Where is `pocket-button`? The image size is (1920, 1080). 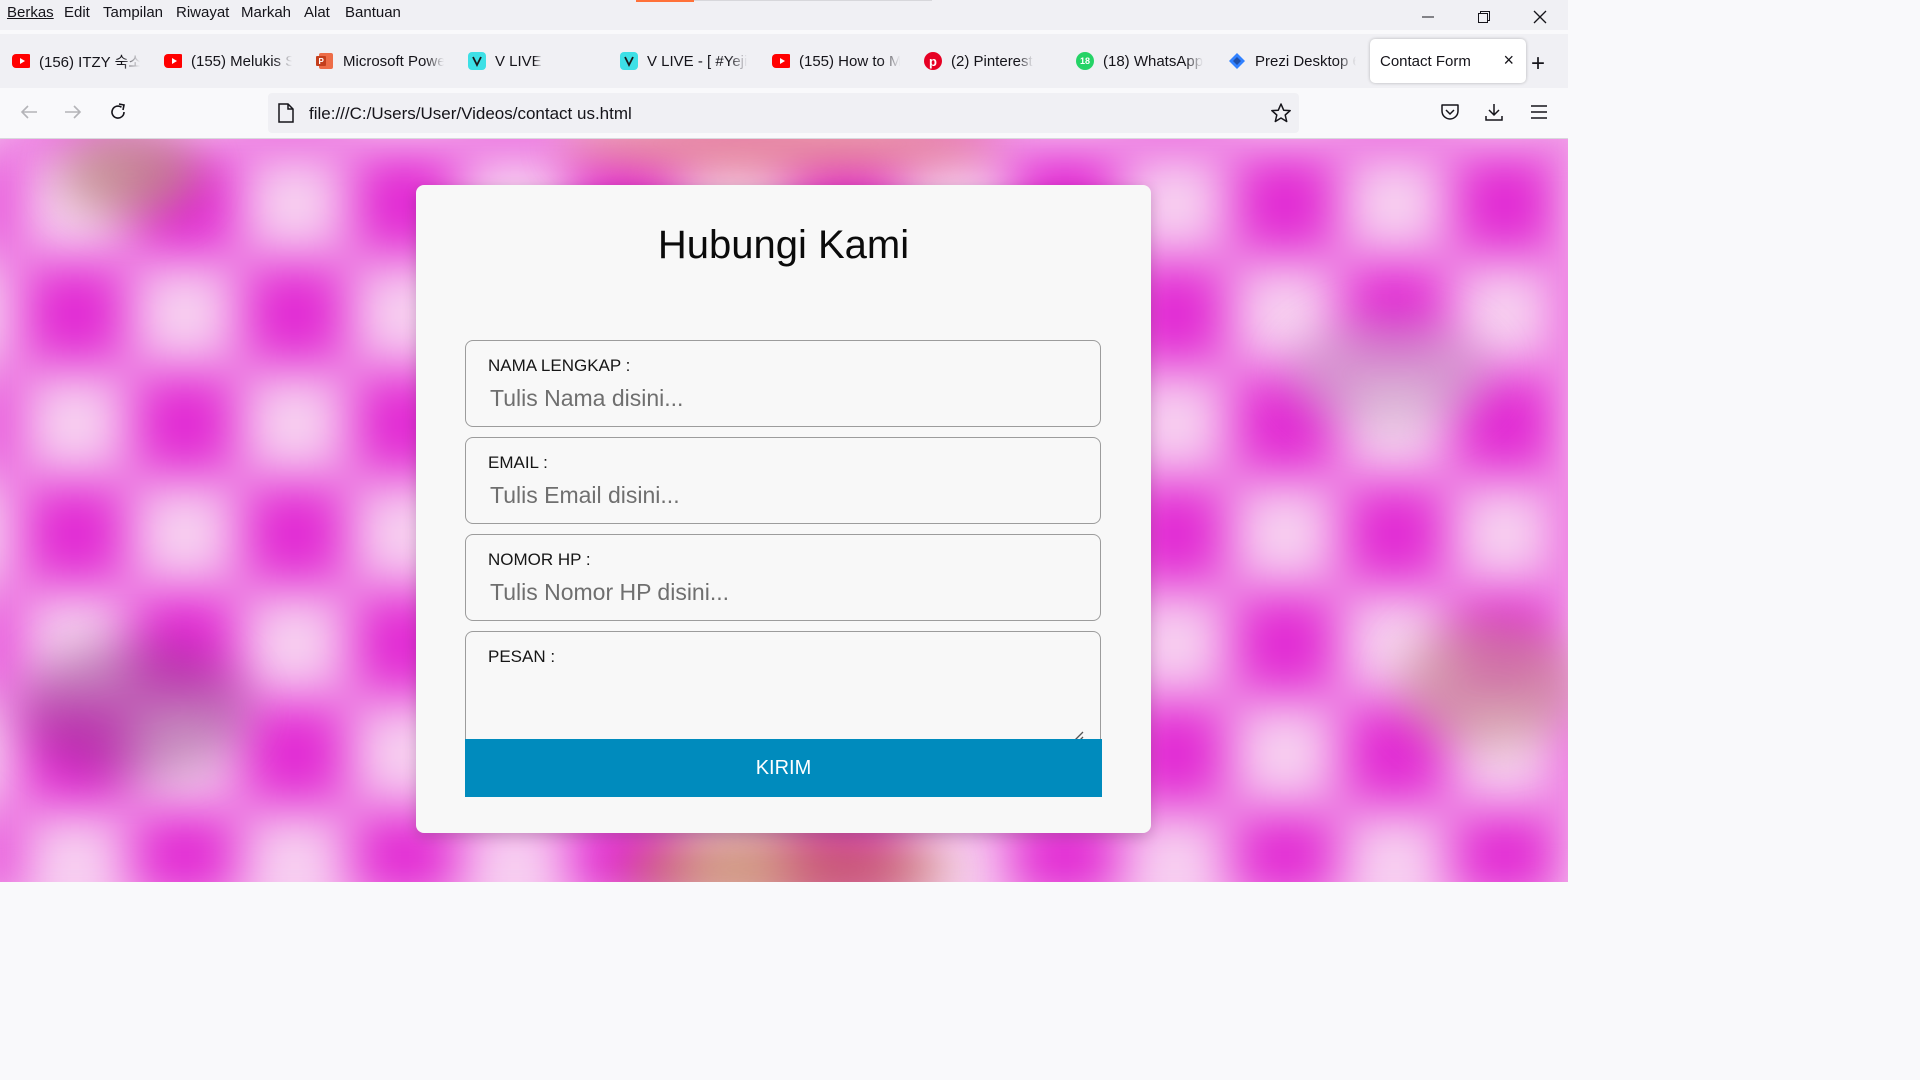 pocket-button is located at coordinates (1450, 112).